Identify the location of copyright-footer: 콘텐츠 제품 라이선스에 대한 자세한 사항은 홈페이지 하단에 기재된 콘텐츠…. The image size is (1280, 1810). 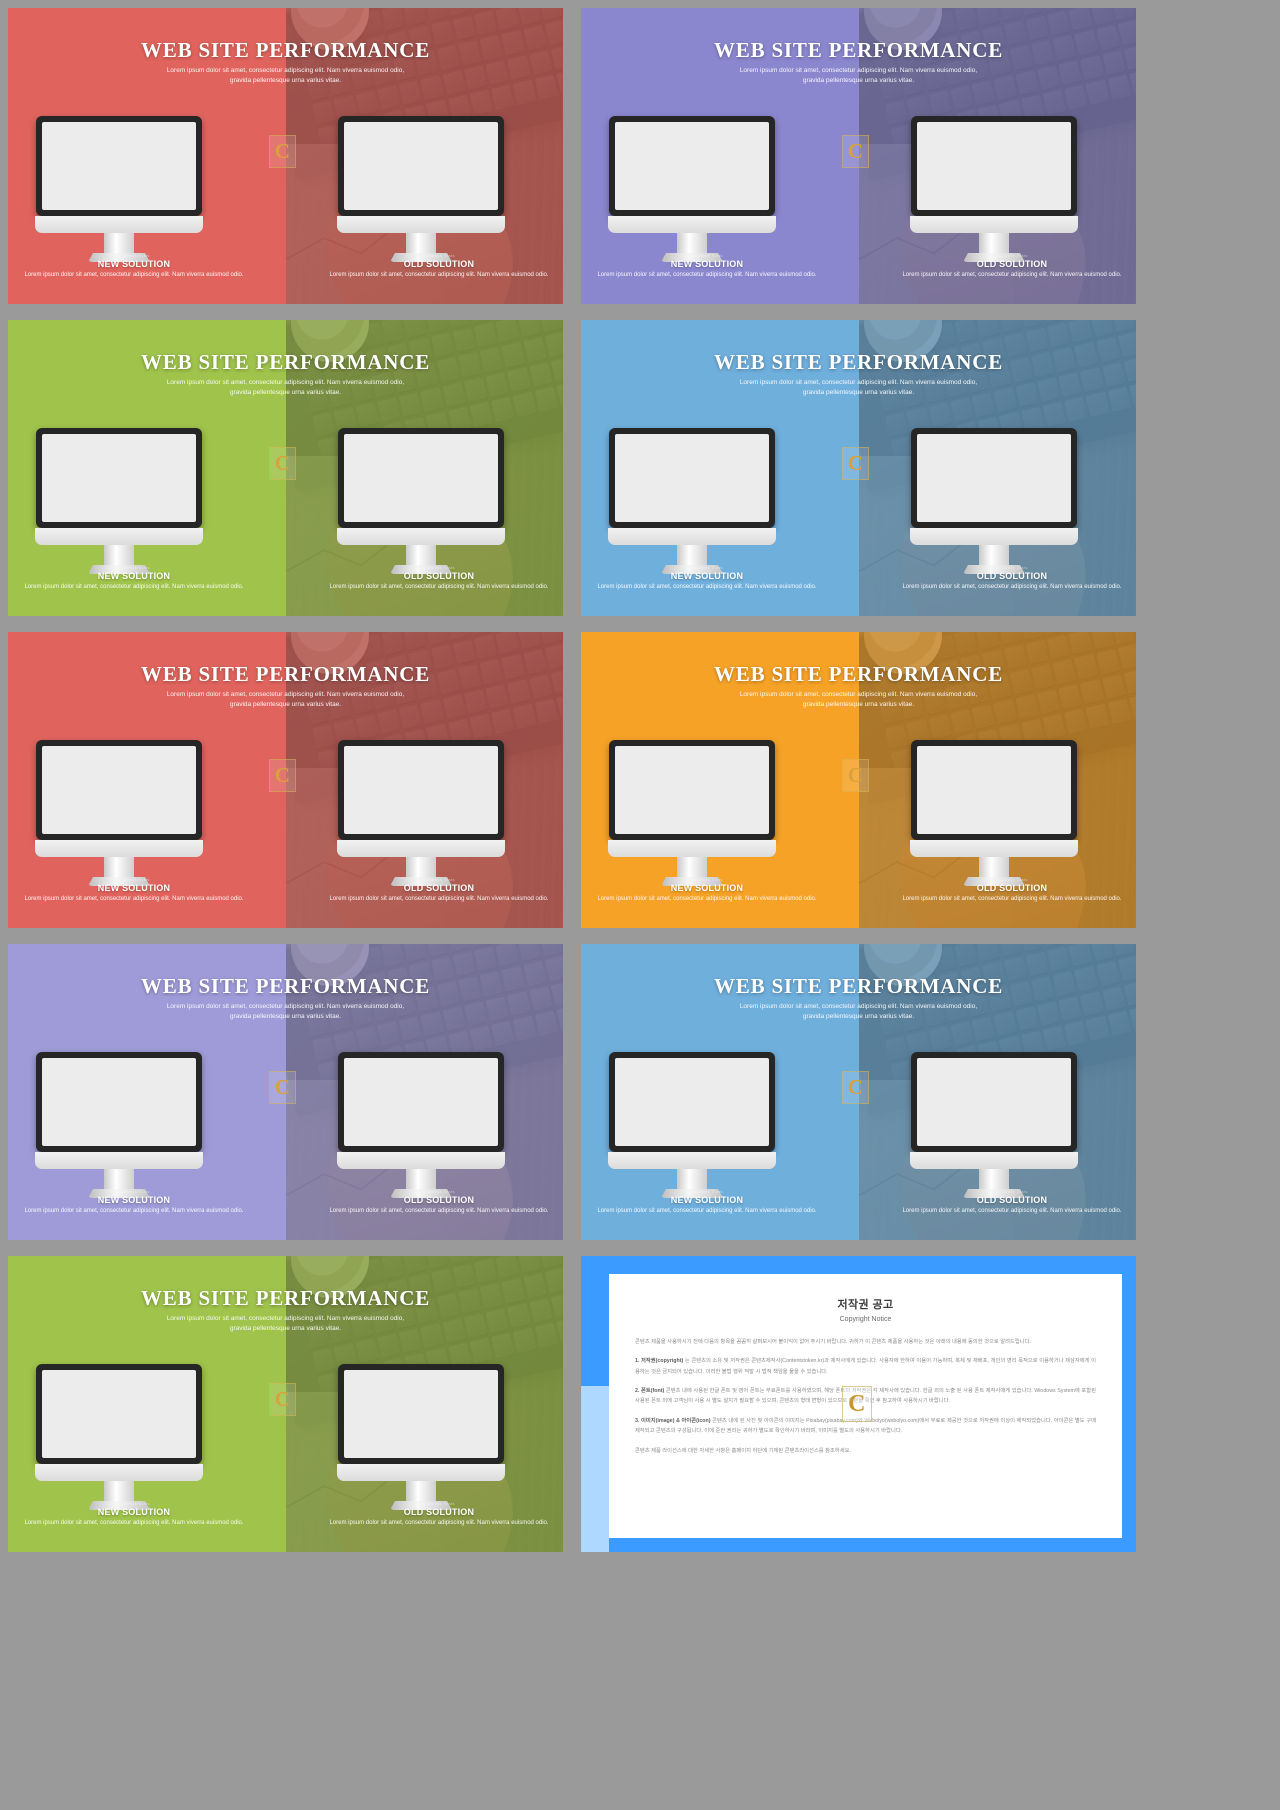
(743, 1451).